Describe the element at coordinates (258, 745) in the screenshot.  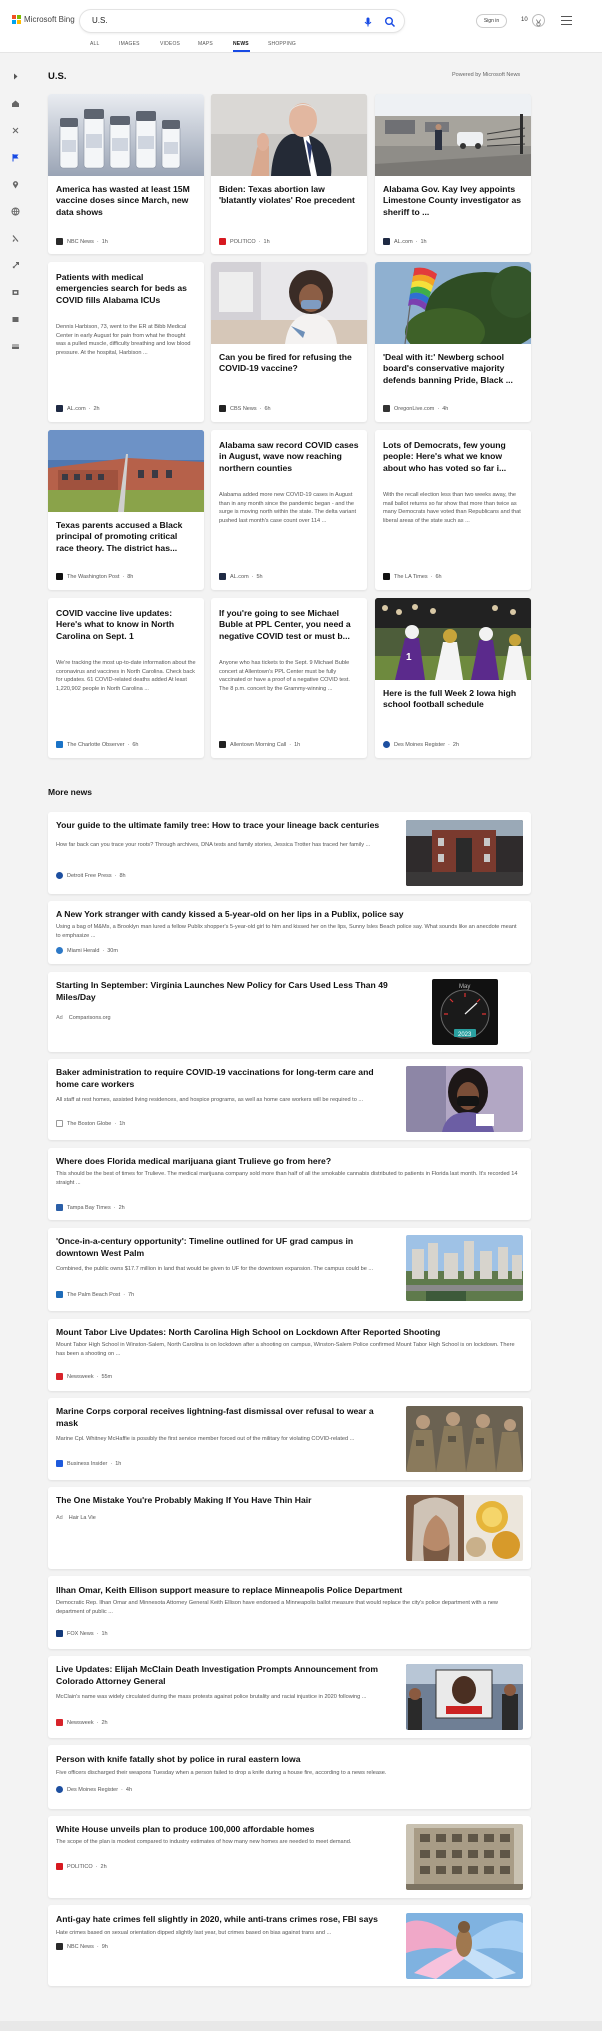
I see `source-name: Allentown Morning Call` at that location.